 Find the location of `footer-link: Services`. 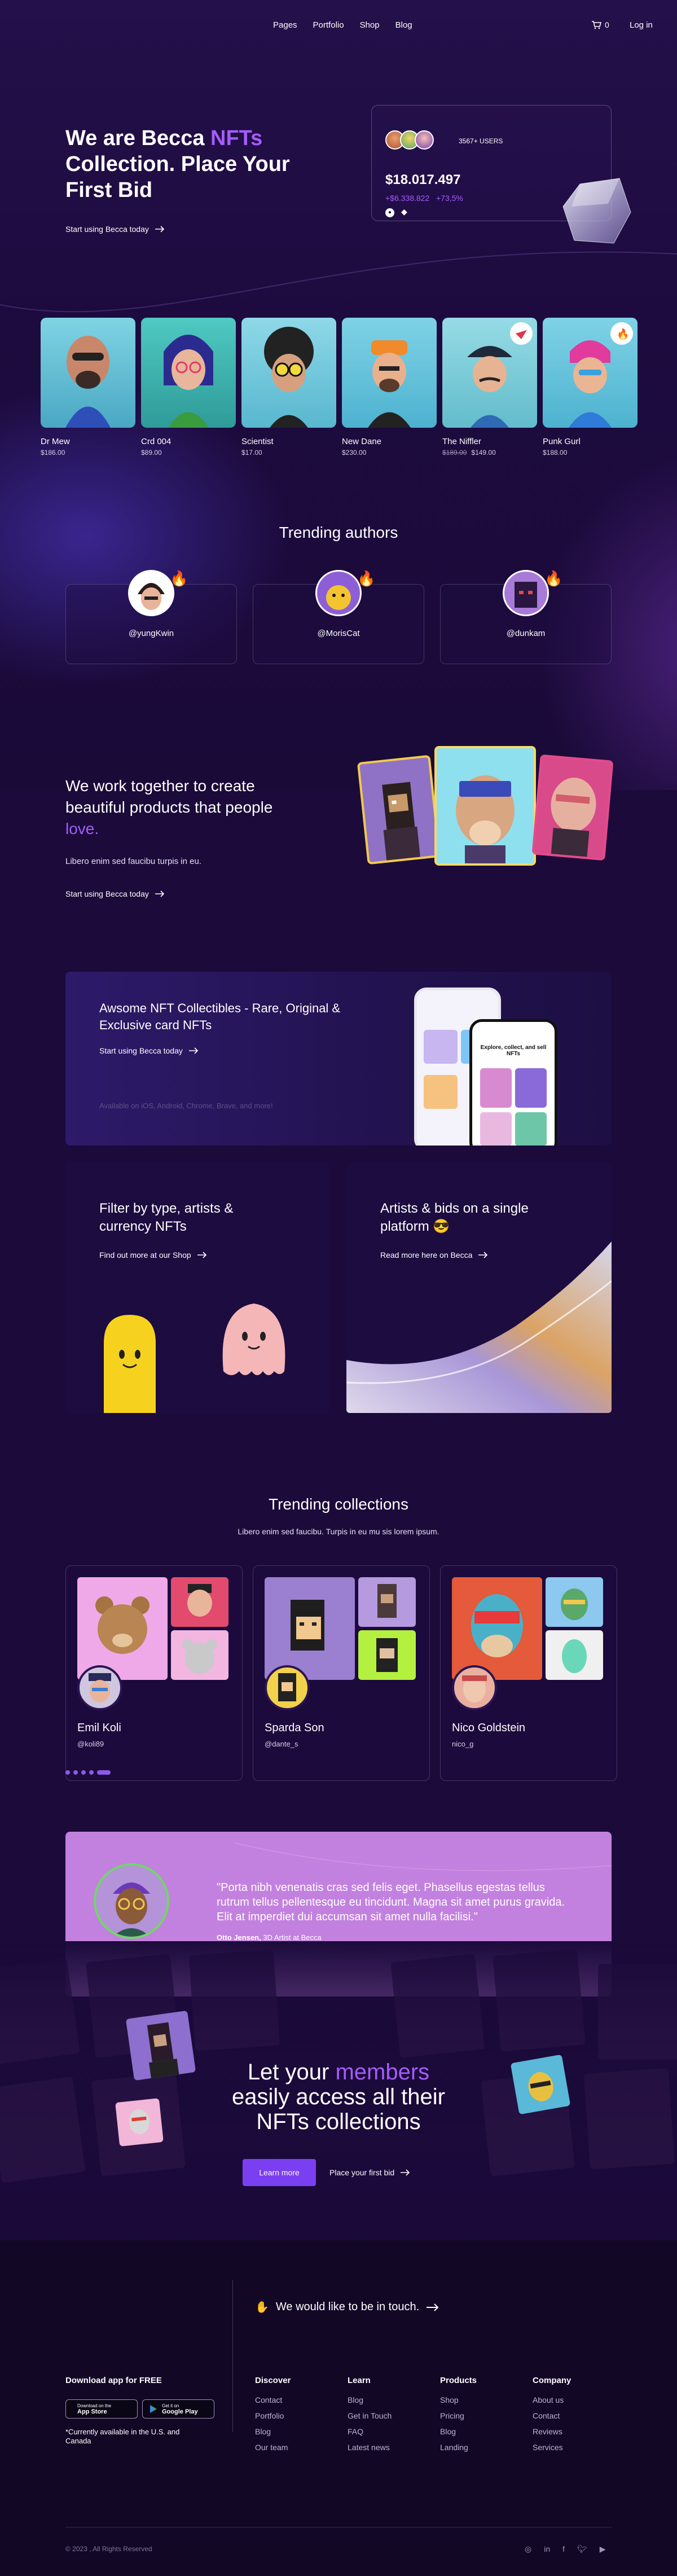

footer-link: Services is located at coordinates (575, 2447).